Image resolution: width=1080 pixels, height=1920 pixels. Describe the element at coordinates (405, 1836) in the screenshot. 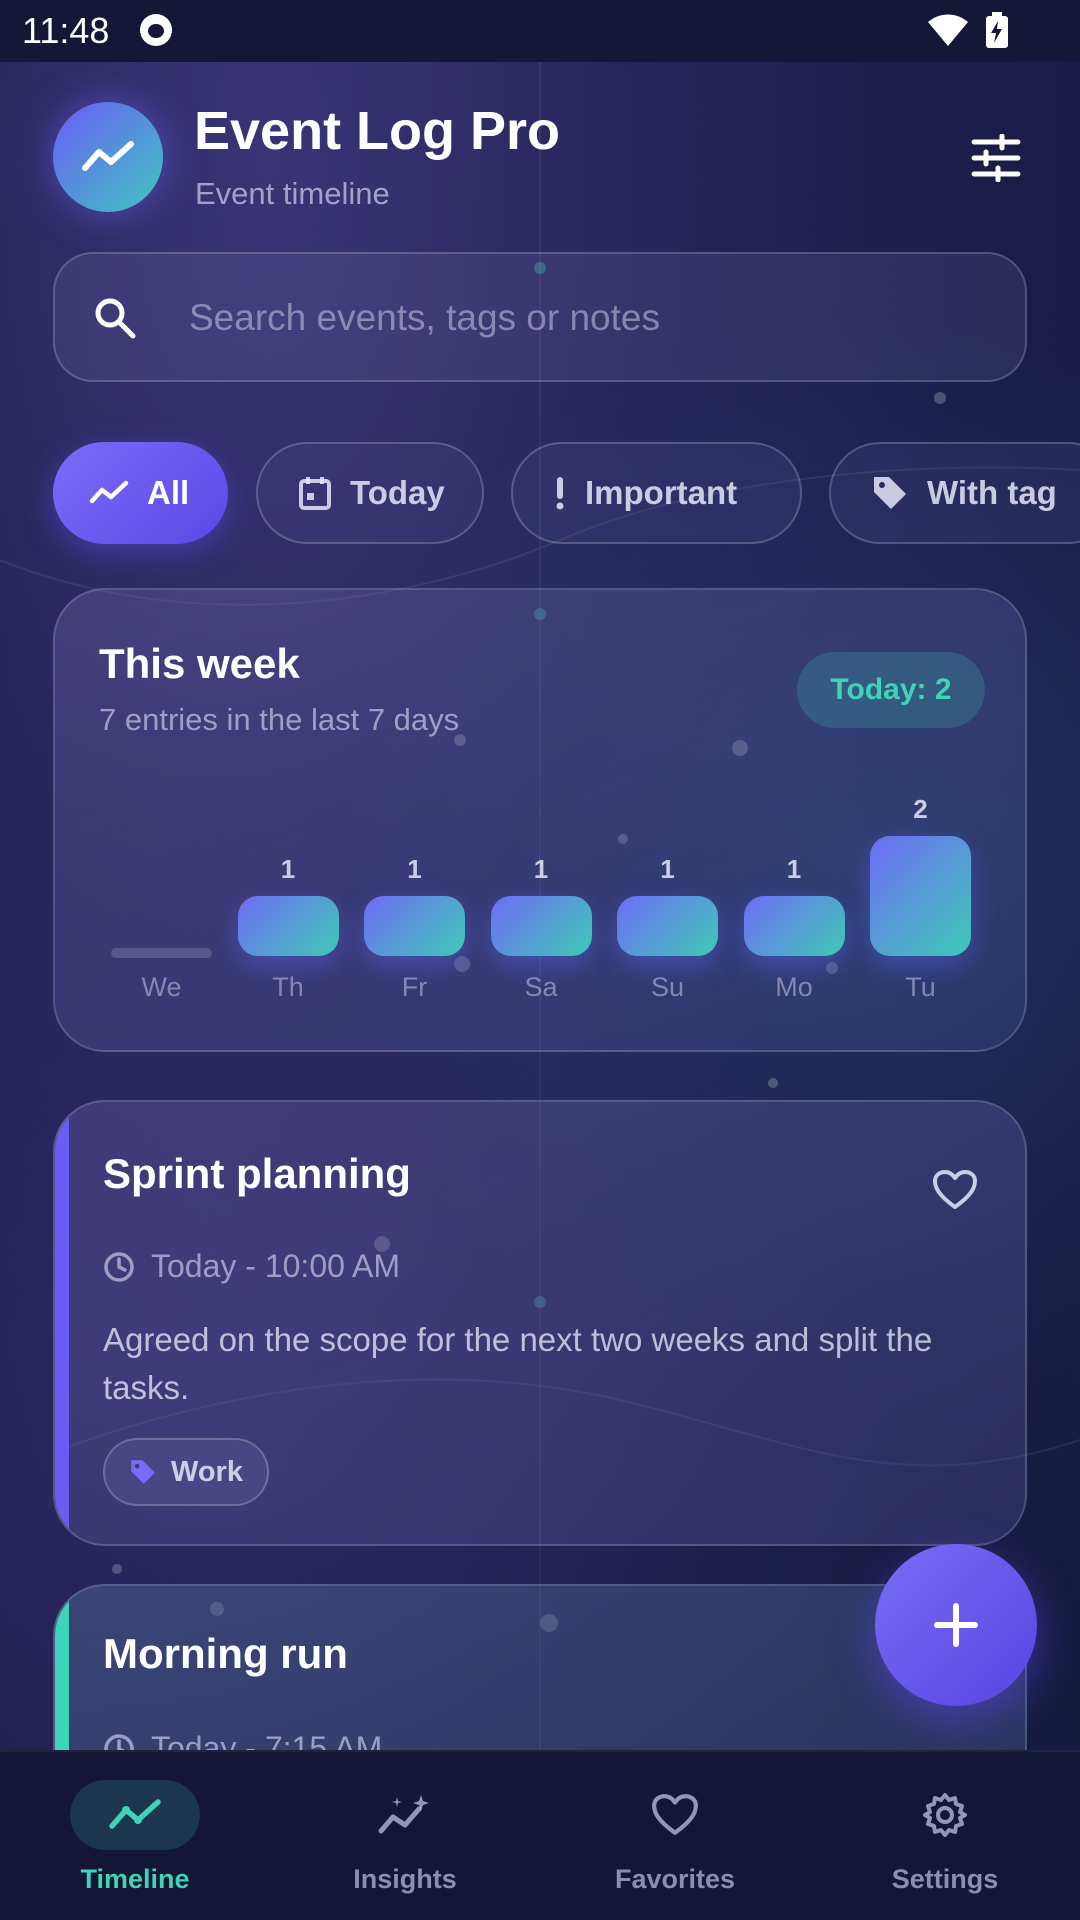

I see `nav-item-insights: Insights` at that location.